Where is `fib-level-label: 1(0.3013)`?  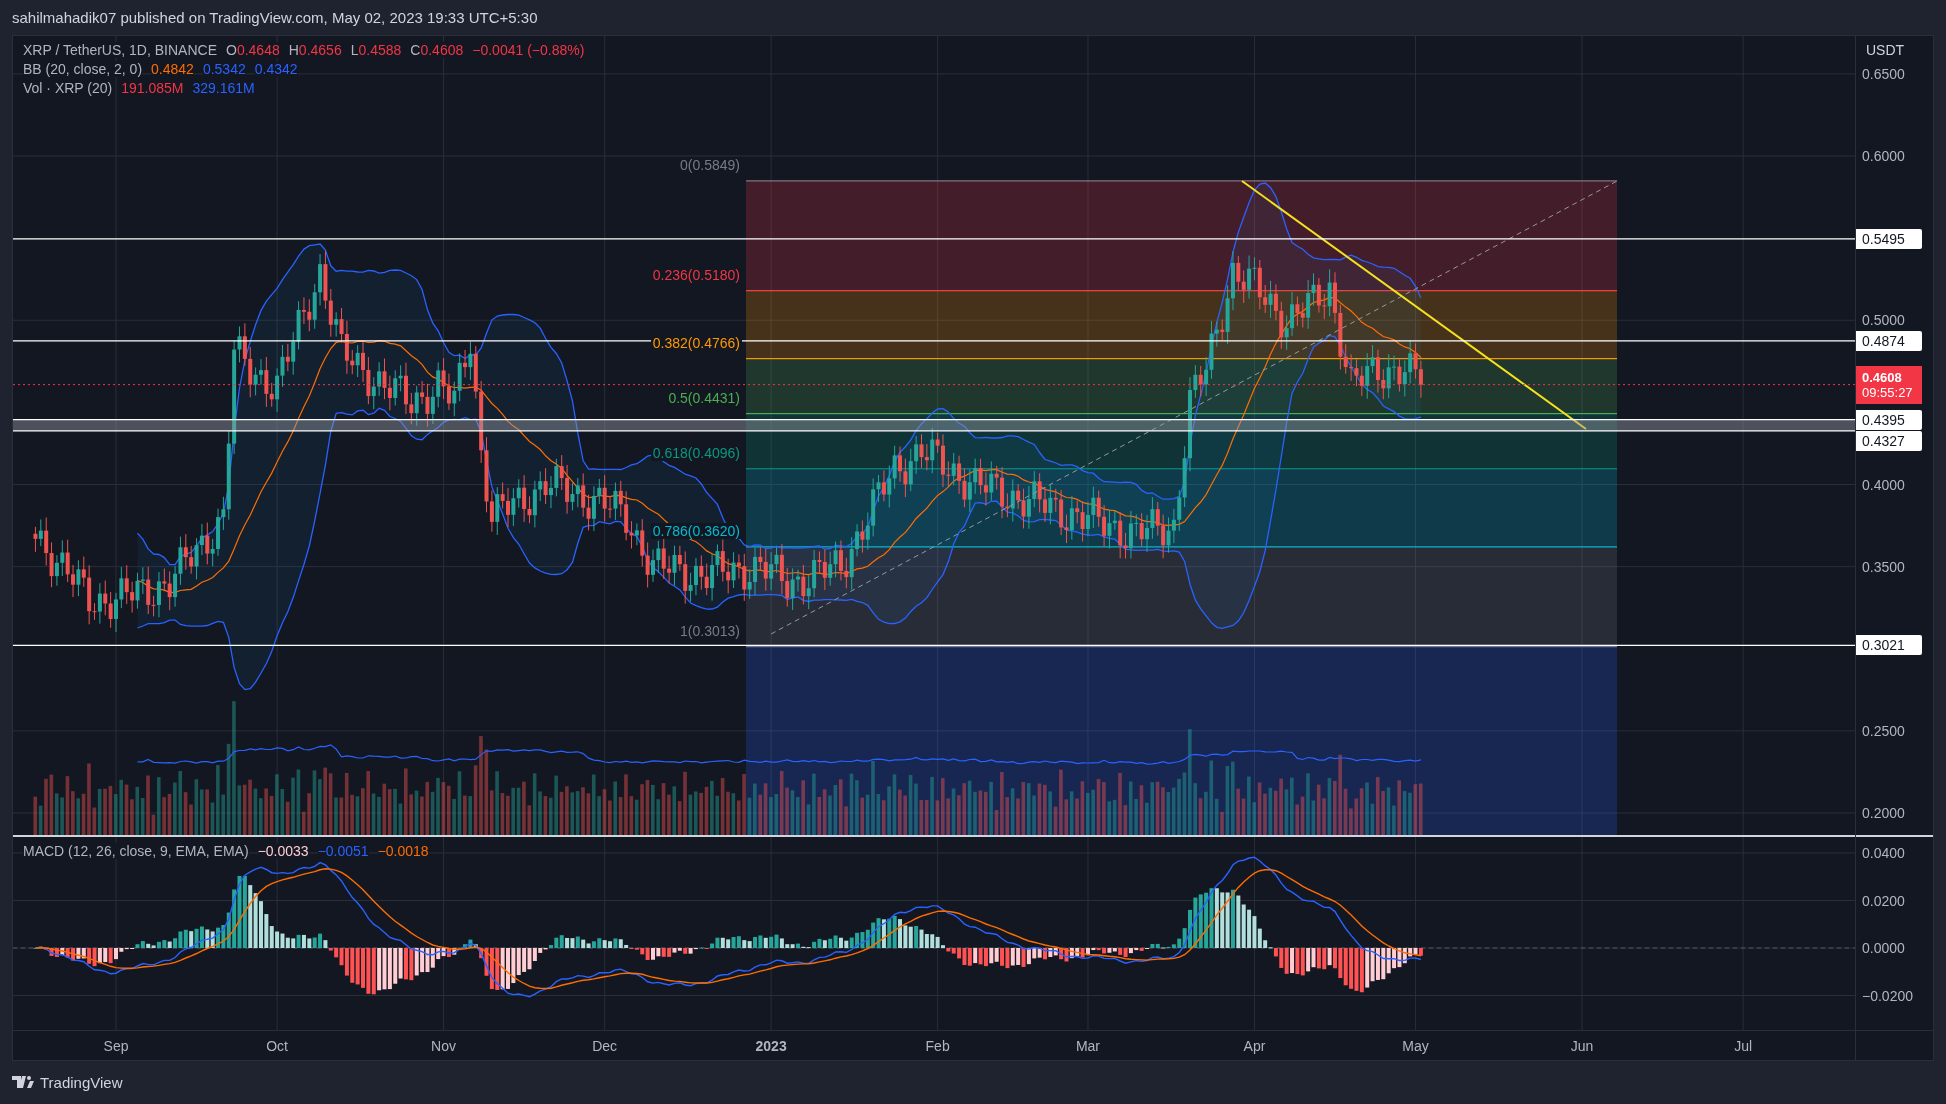
fib-level-label: 1(0.3013) is located at coordinates (710, 630).